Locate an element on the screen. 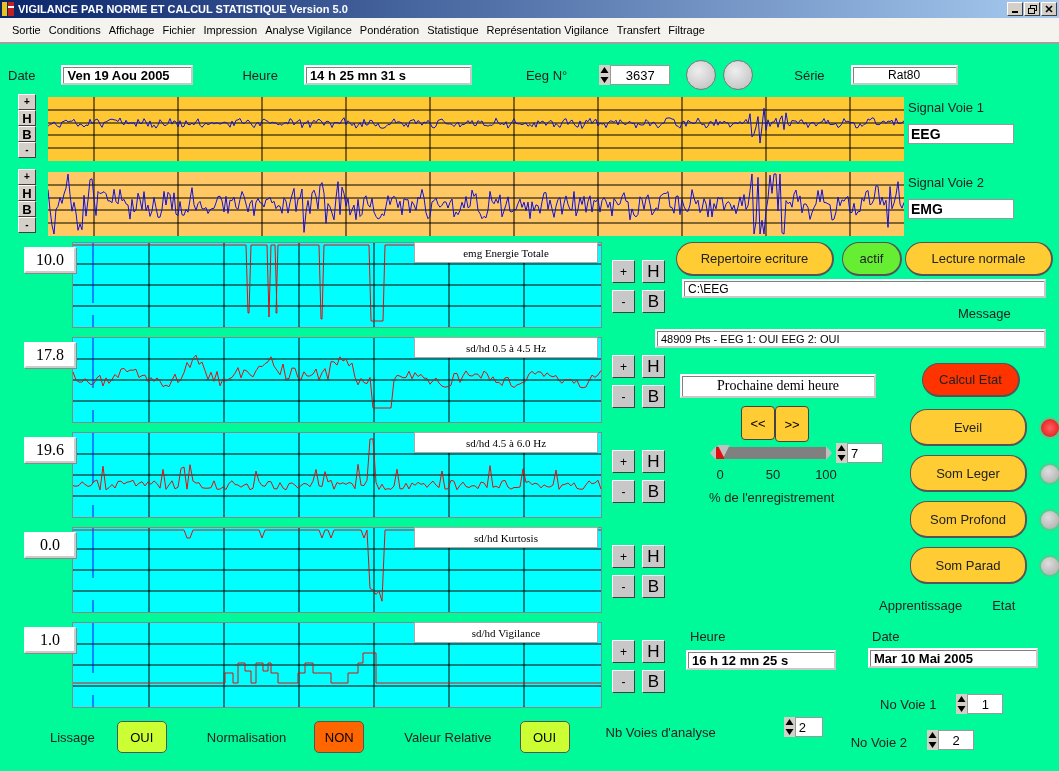  option-label: Valeur Relative is located at coordinates (448, 737).